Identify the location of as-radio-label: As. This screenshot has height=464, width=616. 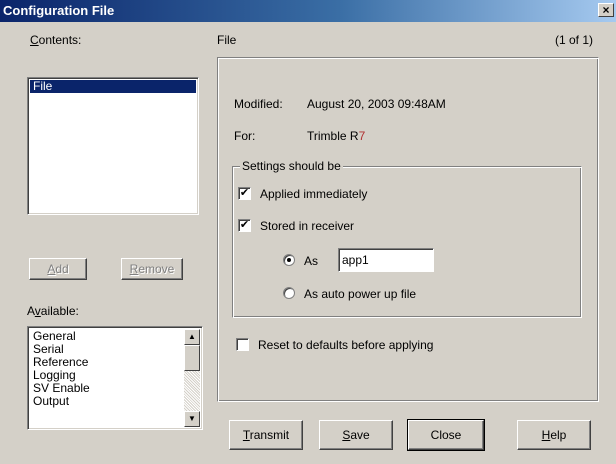
(311, 261).